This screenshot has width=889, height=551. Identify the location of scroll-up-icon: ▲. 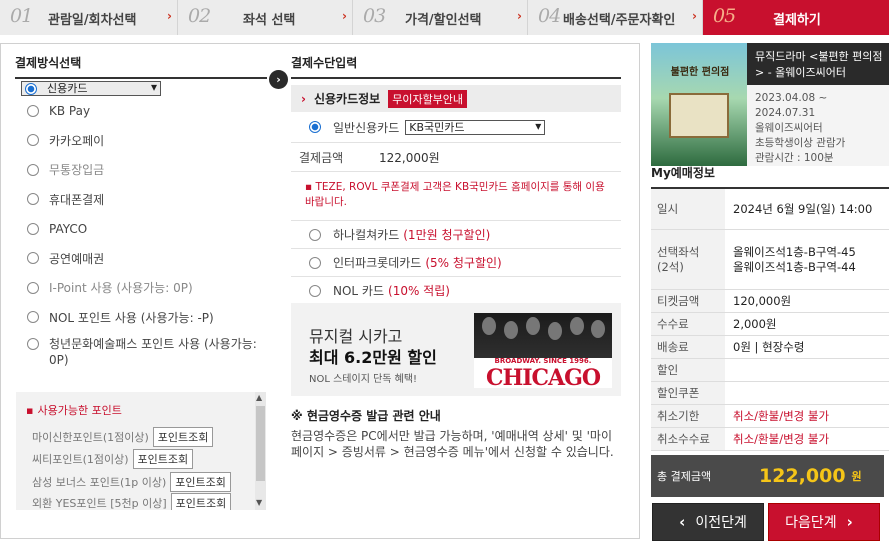
(259, 397).